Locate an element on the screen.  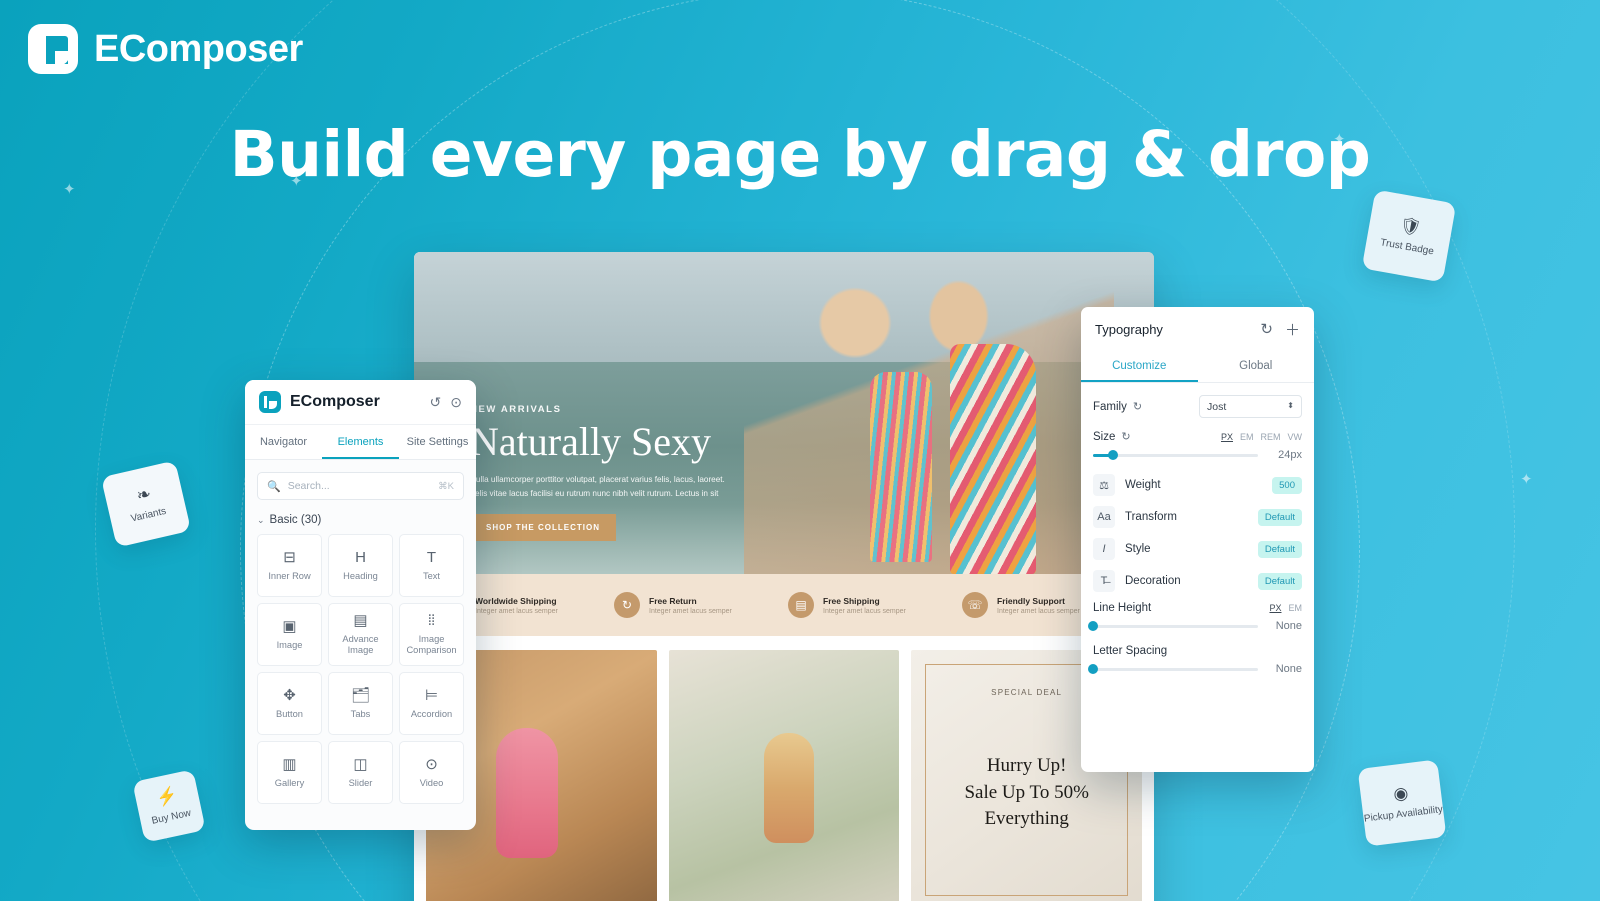
shop-collection-button: SHOP THE COLLECTION is located at coordinates (543, 528).